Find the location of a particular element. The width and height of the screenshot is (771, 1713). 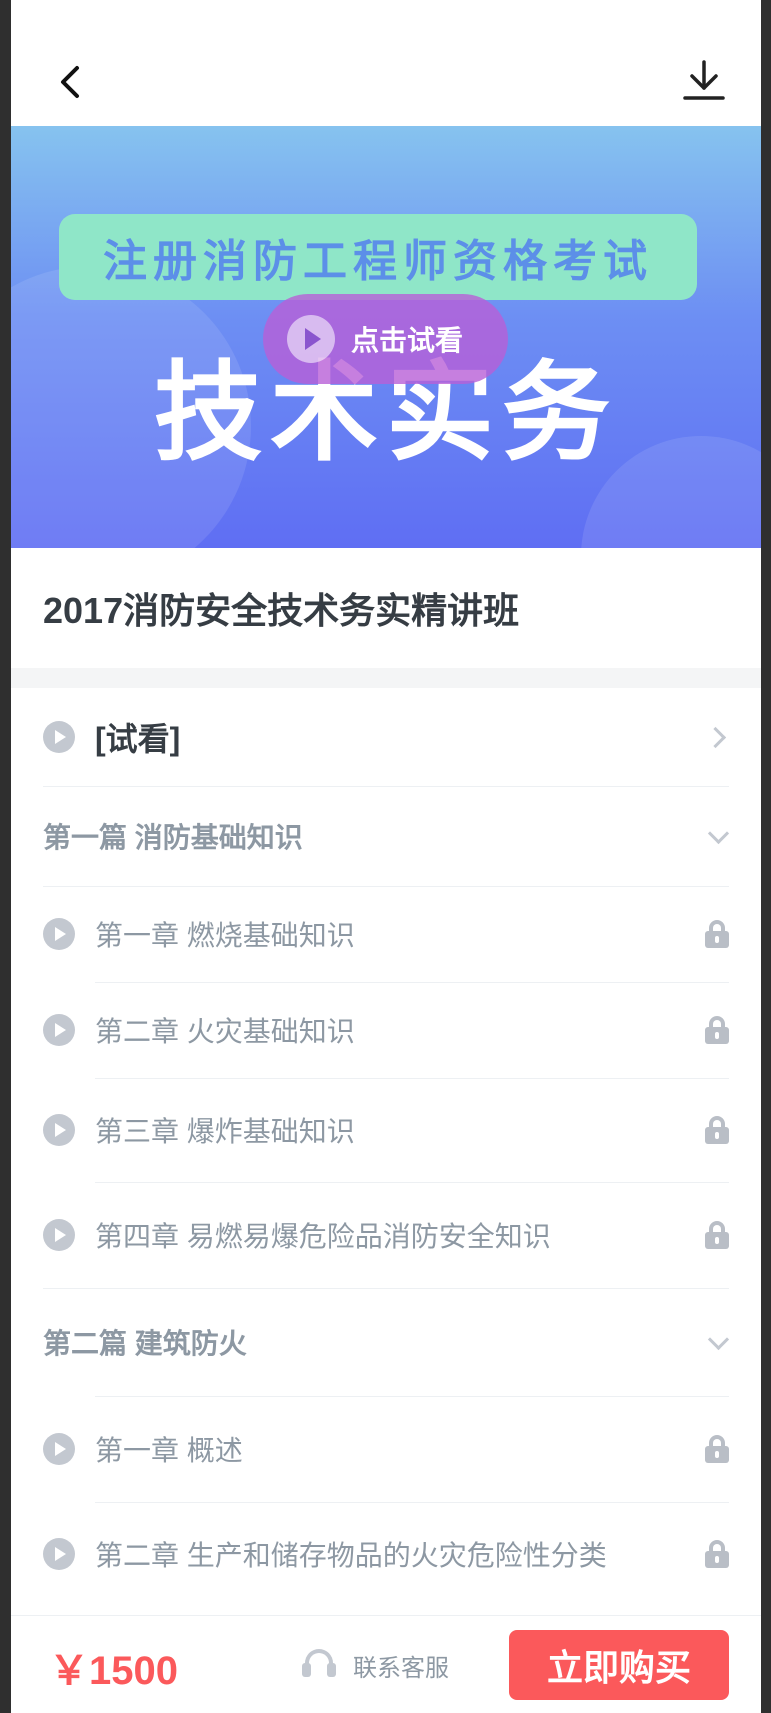

banner-subtitle-box: 注册消防工程师资格考试 is located at coordinates (378, 257).